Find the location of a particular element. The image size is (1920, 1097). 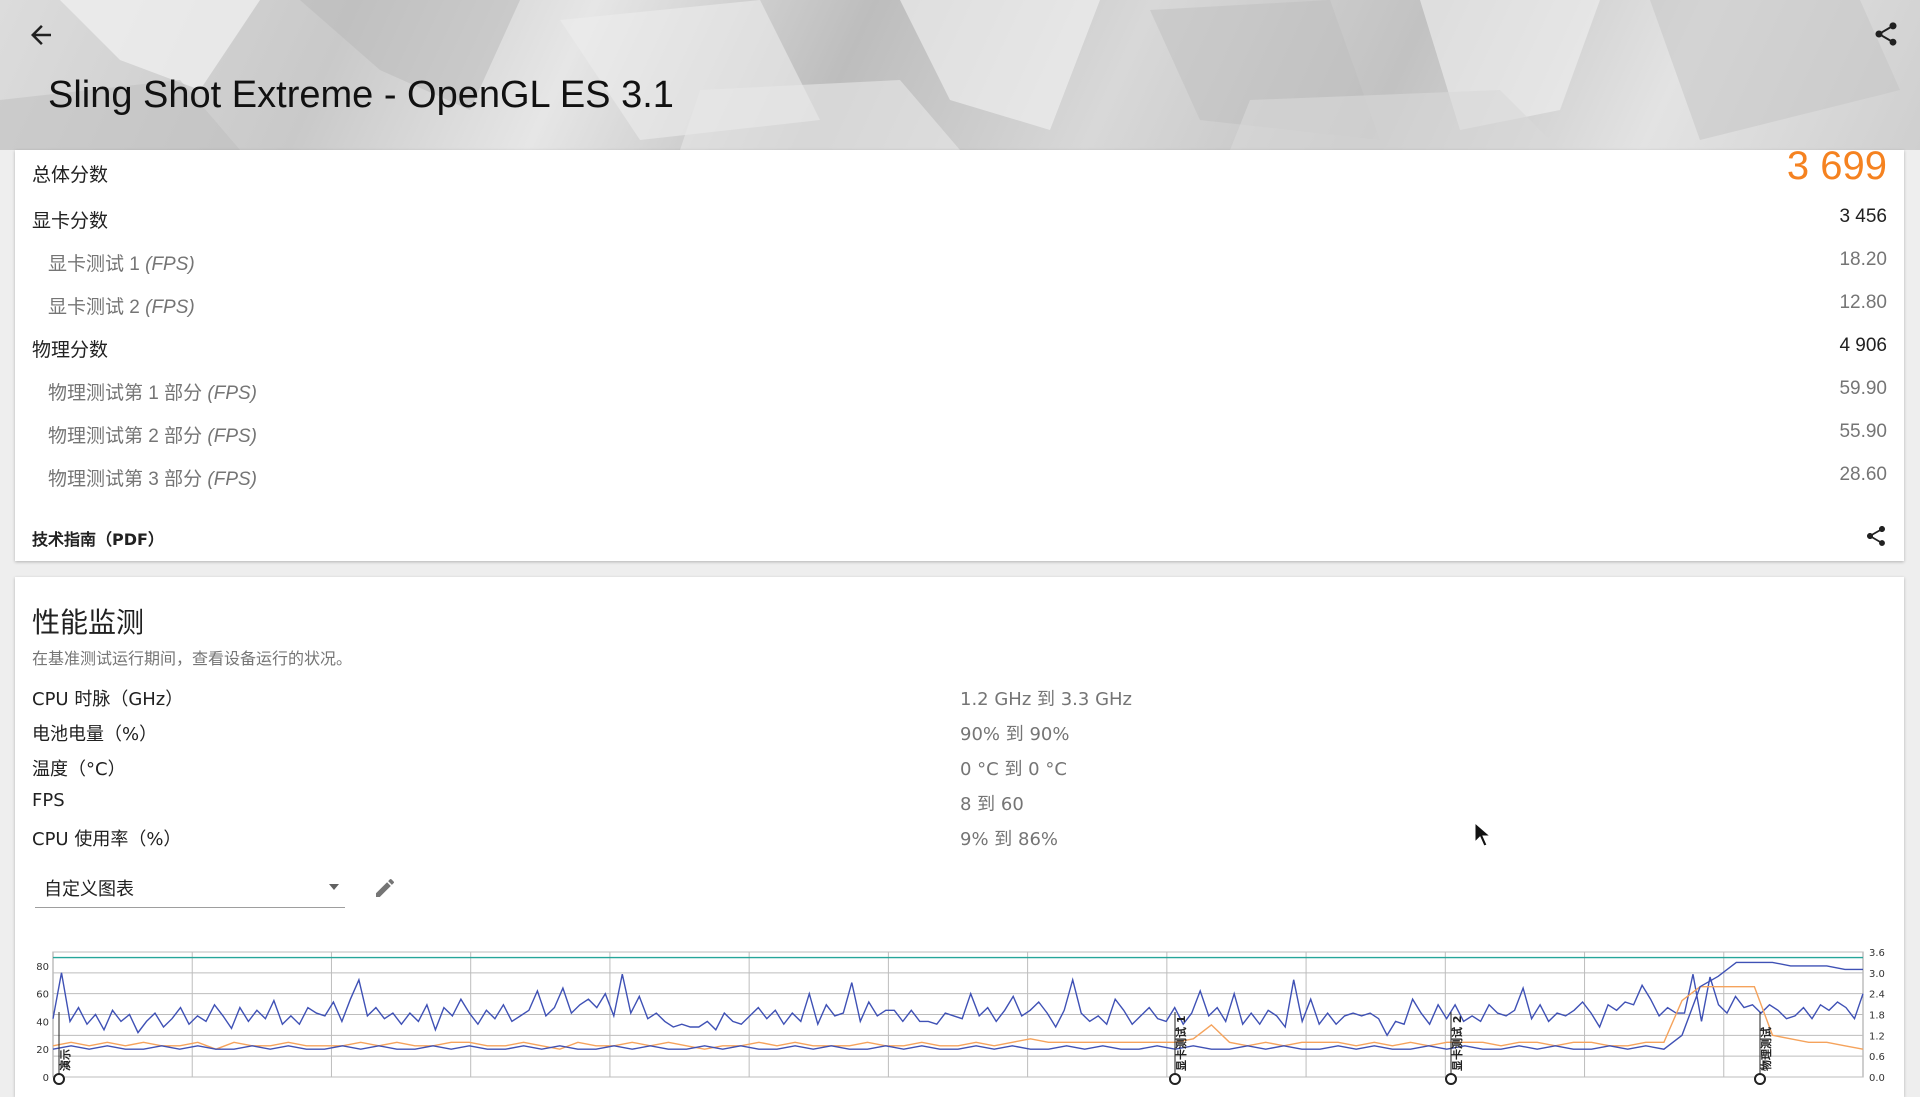

stat-row-temperature: 温度（°C） 0 °C 到 0 °C is located at coordinates (959, 766).